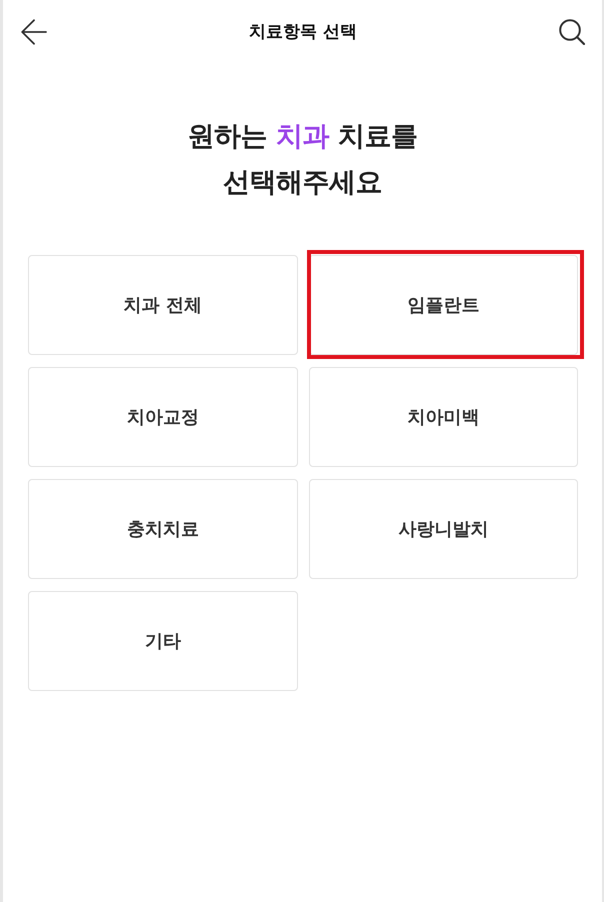 The height and width of the screenshot is (902, 604). What do you see at coordinates (163, 641) in the screenshot?
I see `treatment-option: 기타` at bounding box center [163, 641].